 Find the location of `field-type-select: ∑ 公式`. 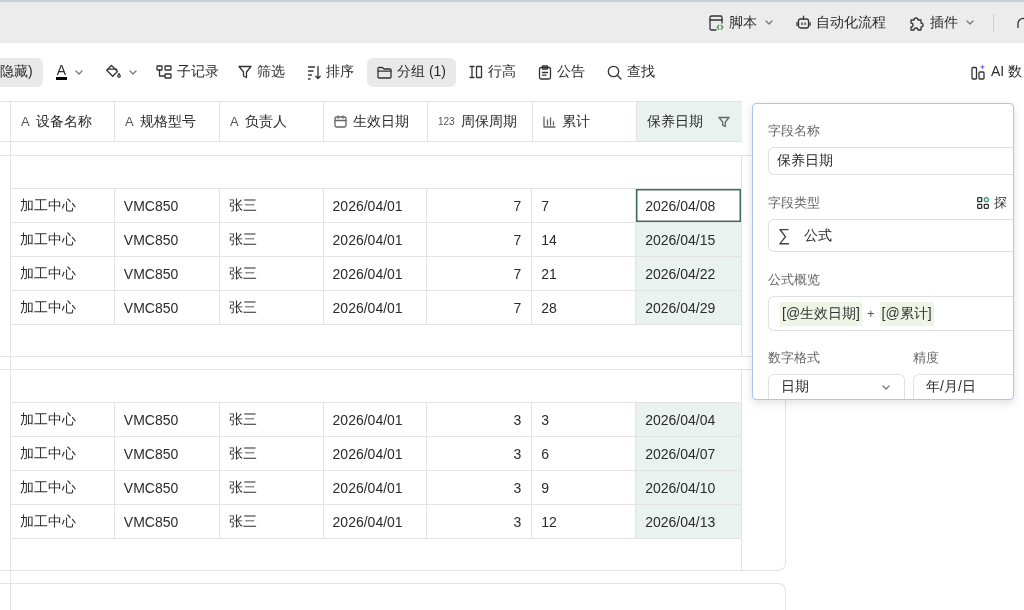

field-type-select: ∑ 公式 is located at coordinates (890, 235).